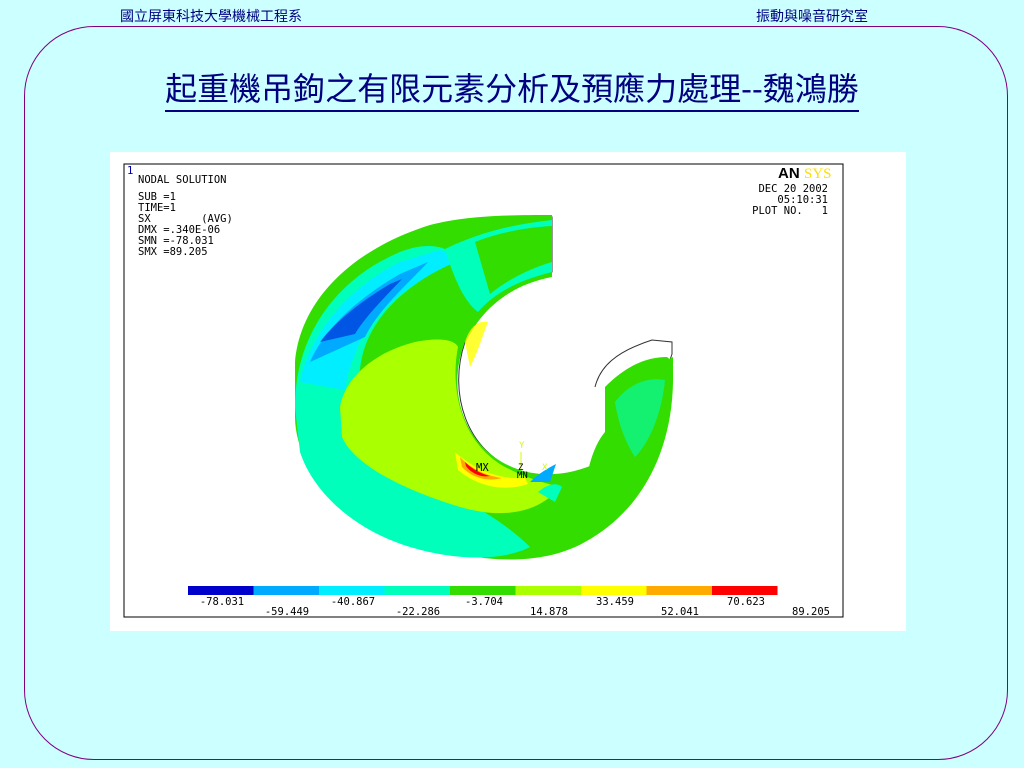 The image size is (1024, 768). I want to click on marker-x: X, so click(545, 468).